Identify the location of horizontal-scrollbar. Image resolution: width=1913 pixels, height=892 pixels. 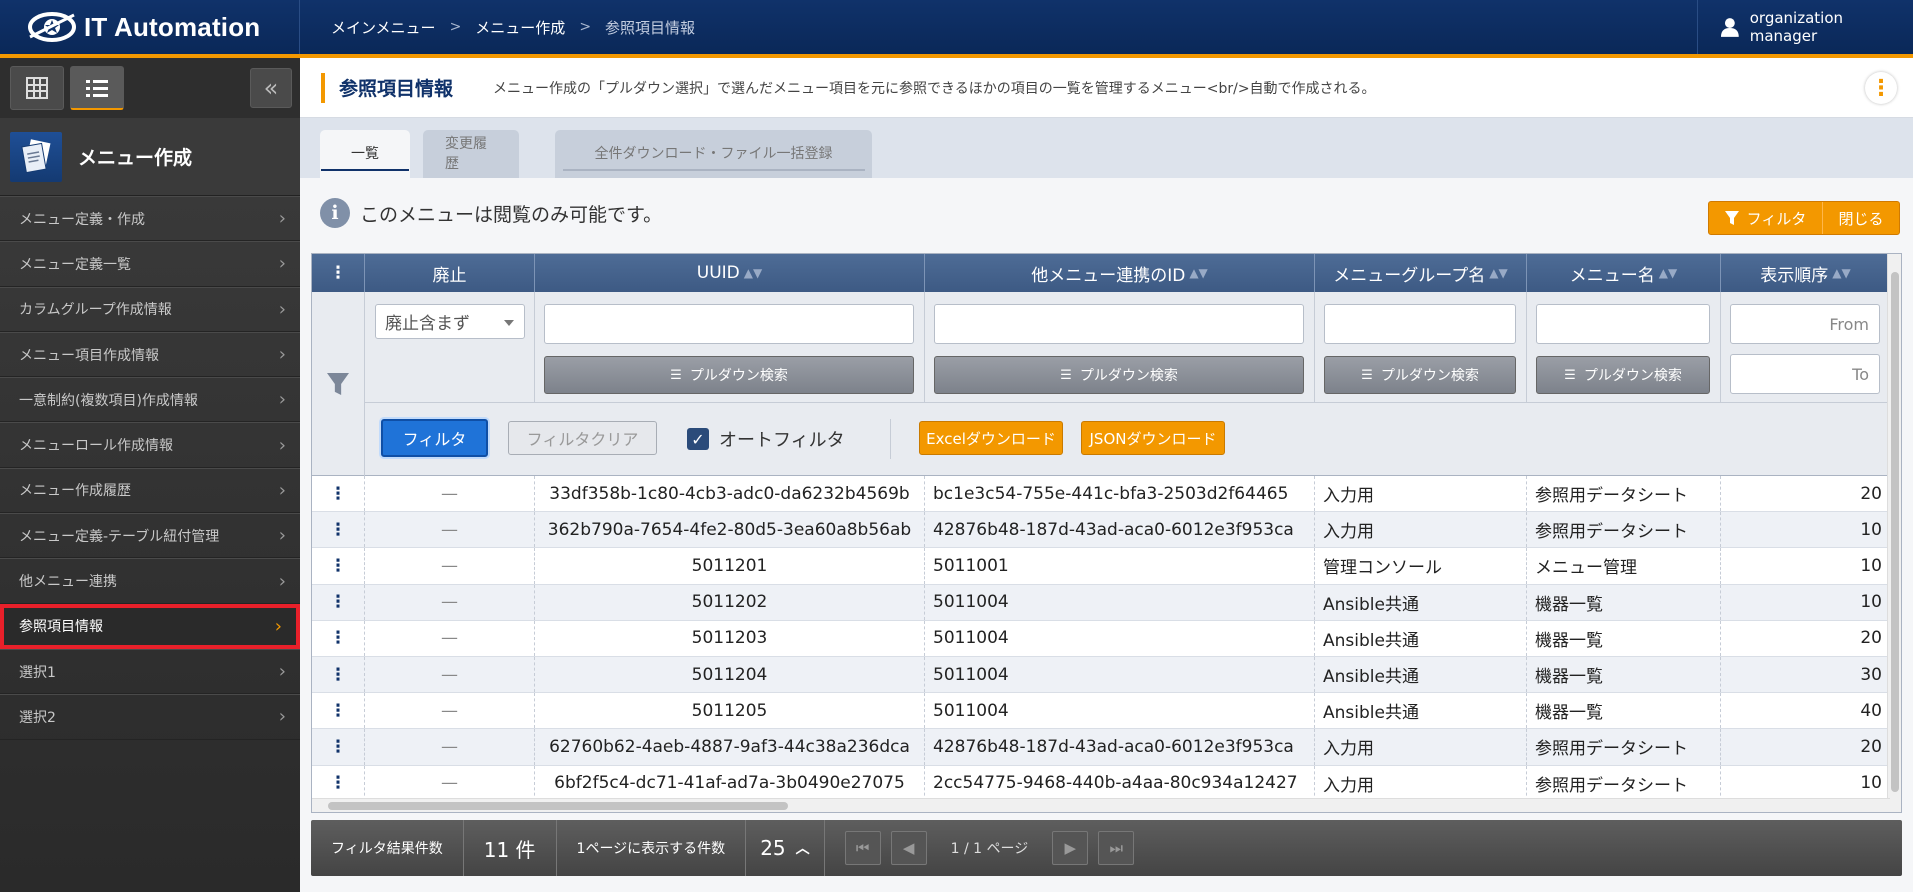
(1101, 805).